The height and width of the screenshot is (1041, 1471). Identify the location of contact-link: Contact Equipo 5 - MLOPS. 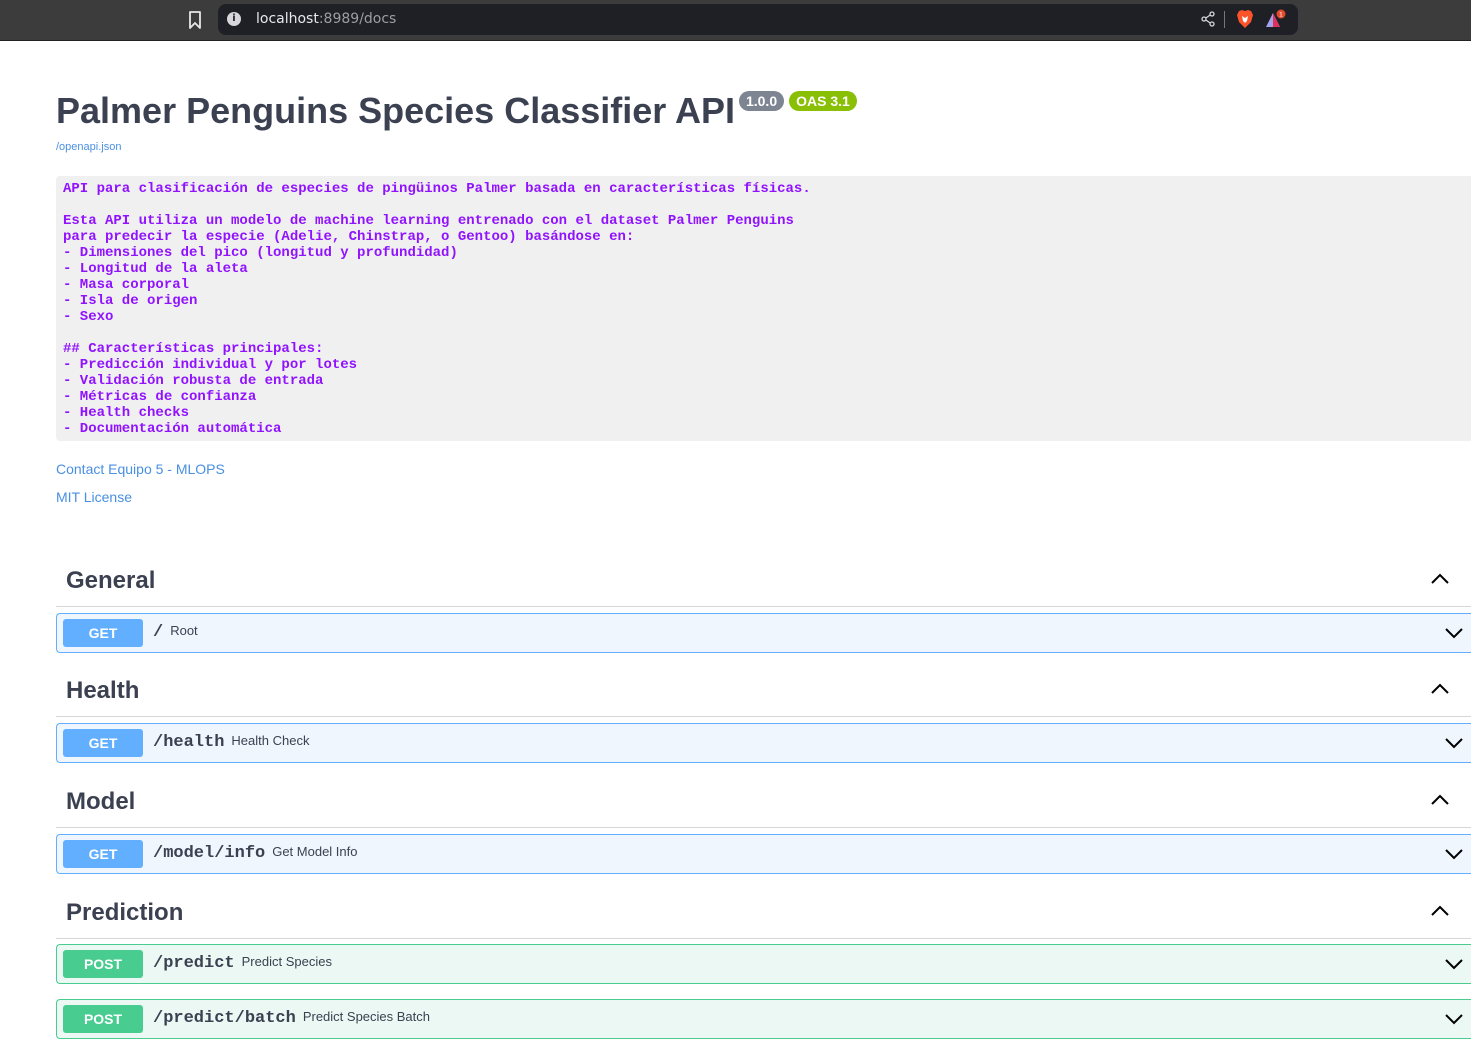
(140, 469).